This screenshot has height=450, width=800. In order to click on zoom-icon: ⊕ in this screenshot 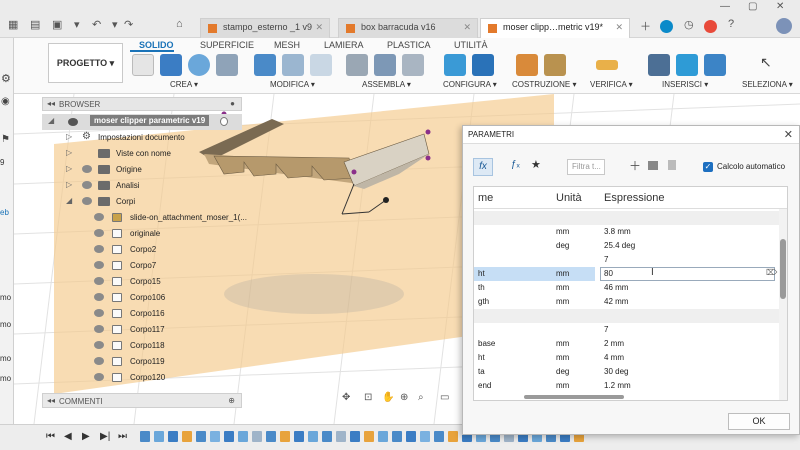, I will do `click(404, 397)`.